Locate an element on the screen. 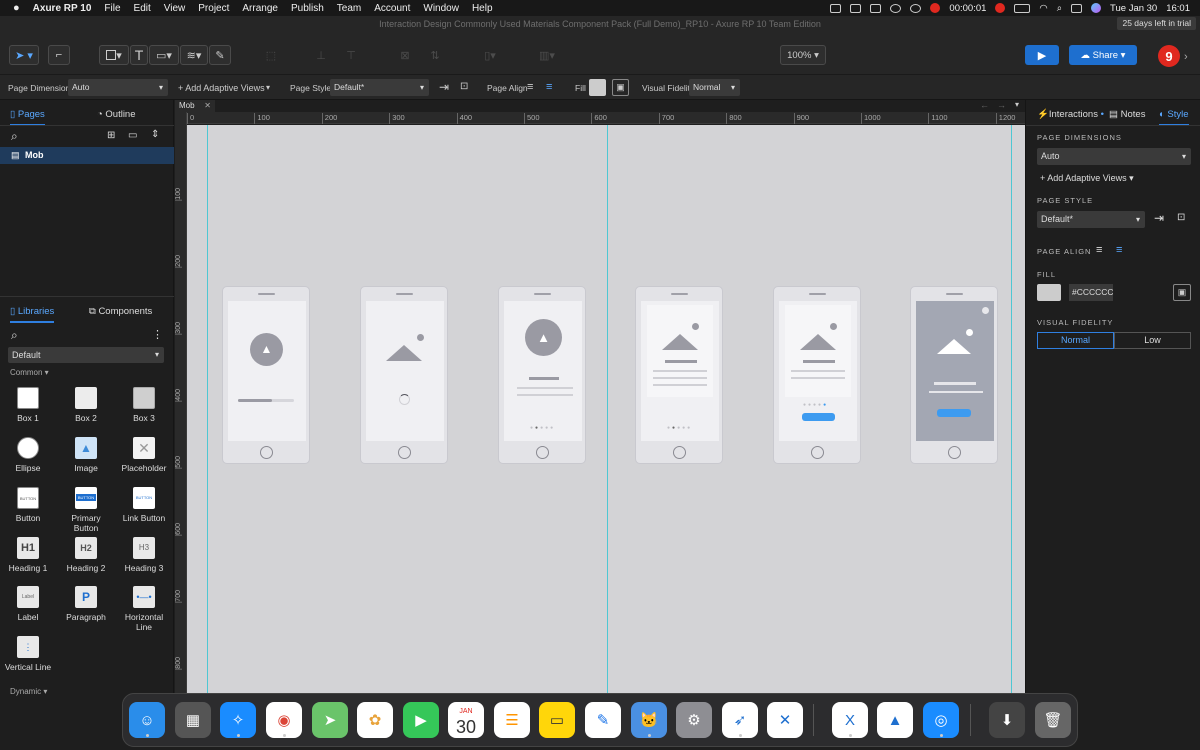 The image size is (1200, 750). trash-icon: 🗑 is located at coordinates (1053, 720).